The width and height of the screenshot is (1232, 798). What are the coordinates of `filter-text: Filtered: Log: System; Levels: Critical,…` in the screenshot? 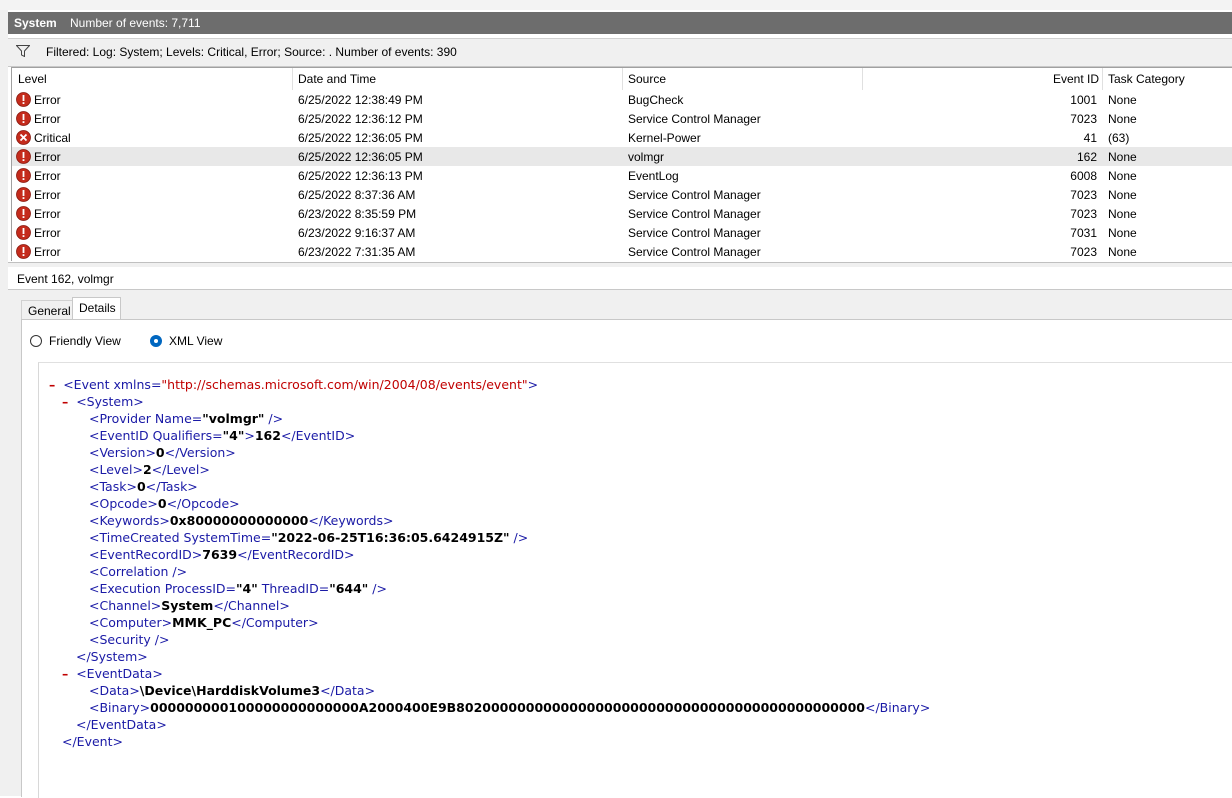 It's located at (251, 52).